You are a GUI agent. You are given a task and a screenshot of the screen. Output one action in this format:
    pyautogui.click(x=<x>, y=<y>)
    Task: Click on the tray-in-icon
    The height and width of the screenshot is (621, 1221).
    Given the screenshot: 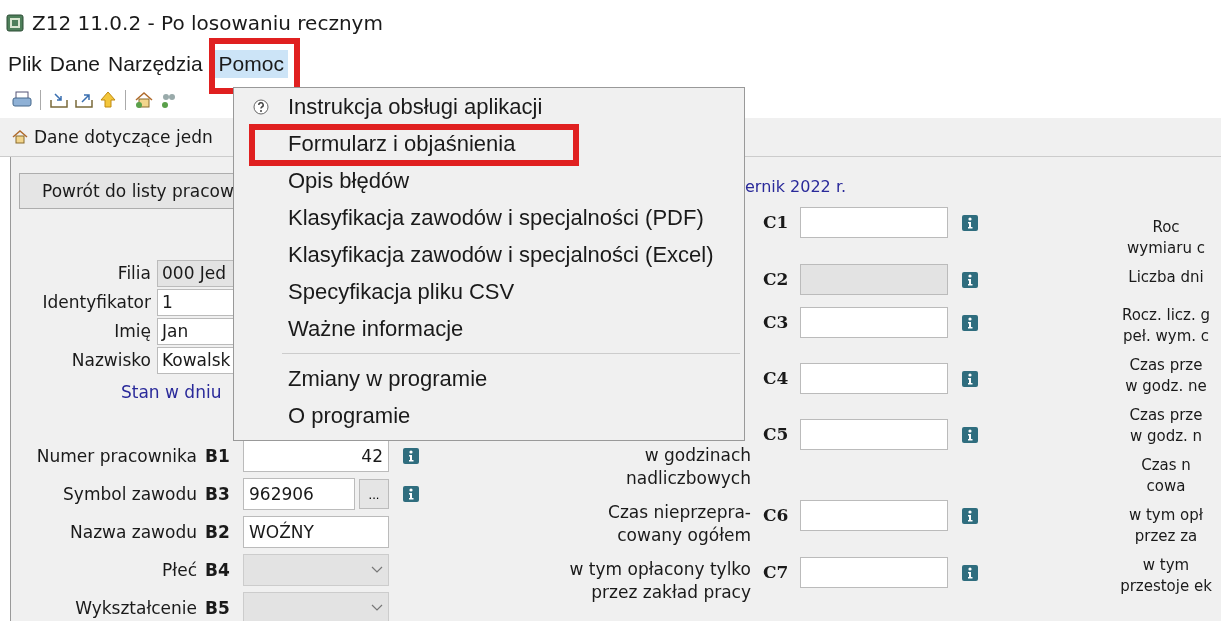 What is the action you would take?
    pyautogui.click(x=59, y=100)
    